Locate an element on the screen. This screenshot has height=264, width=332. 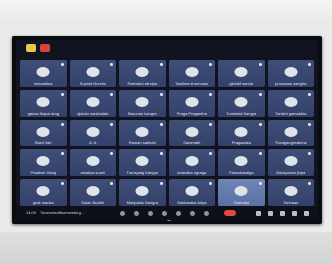
share-screen-icon is located at coordinates (150, 213).